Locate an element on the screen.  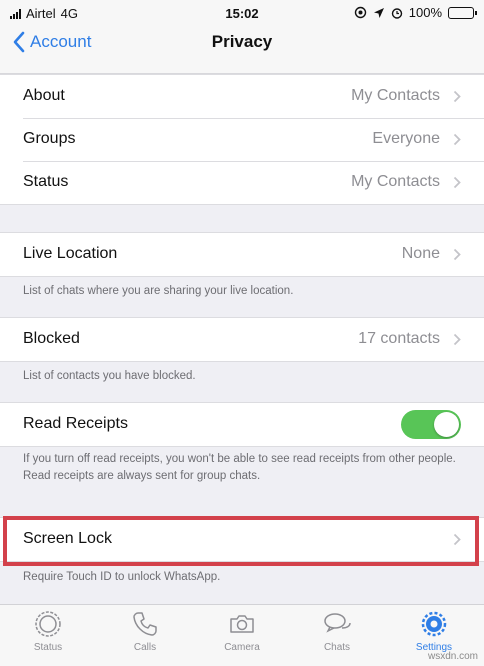
toggle-knob is located at coordinates (446, 424).